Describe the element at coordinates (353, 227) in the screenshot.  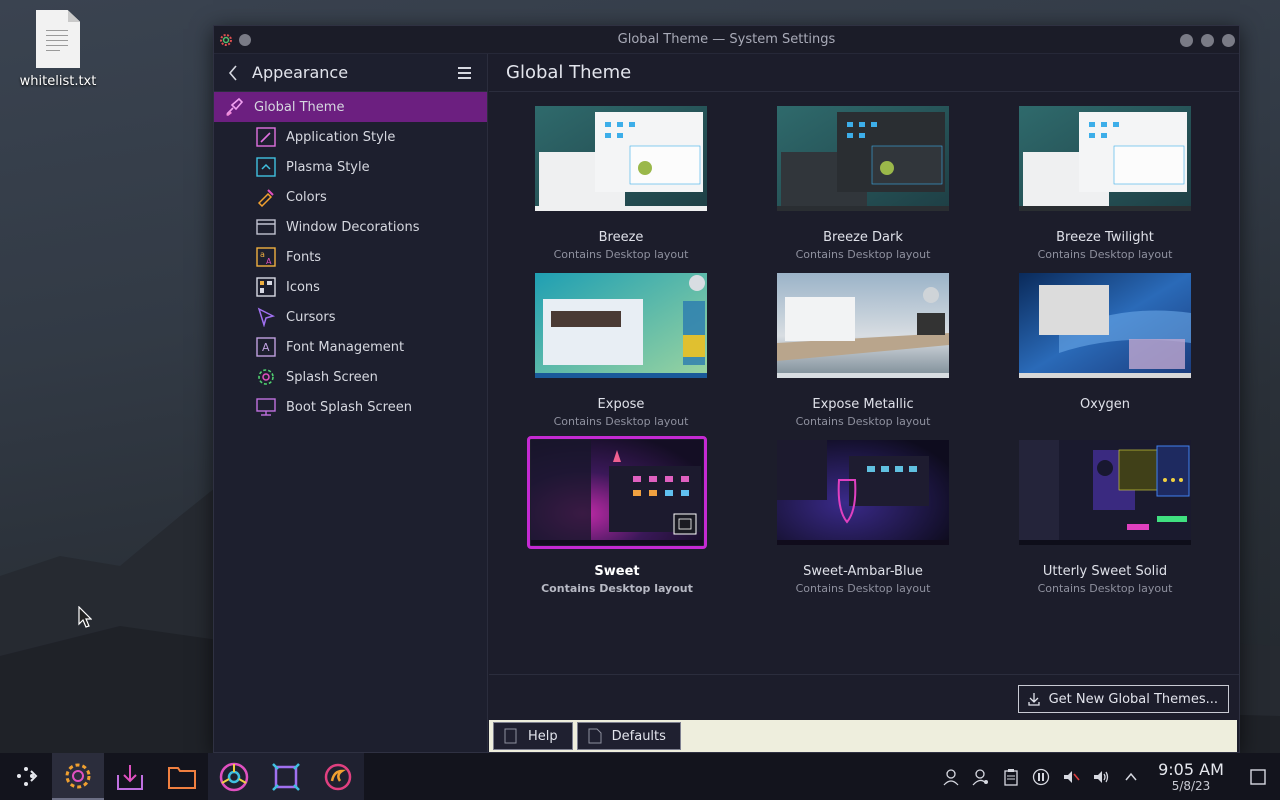
I see `sidebar-item-label: Window Decorations` at that location.